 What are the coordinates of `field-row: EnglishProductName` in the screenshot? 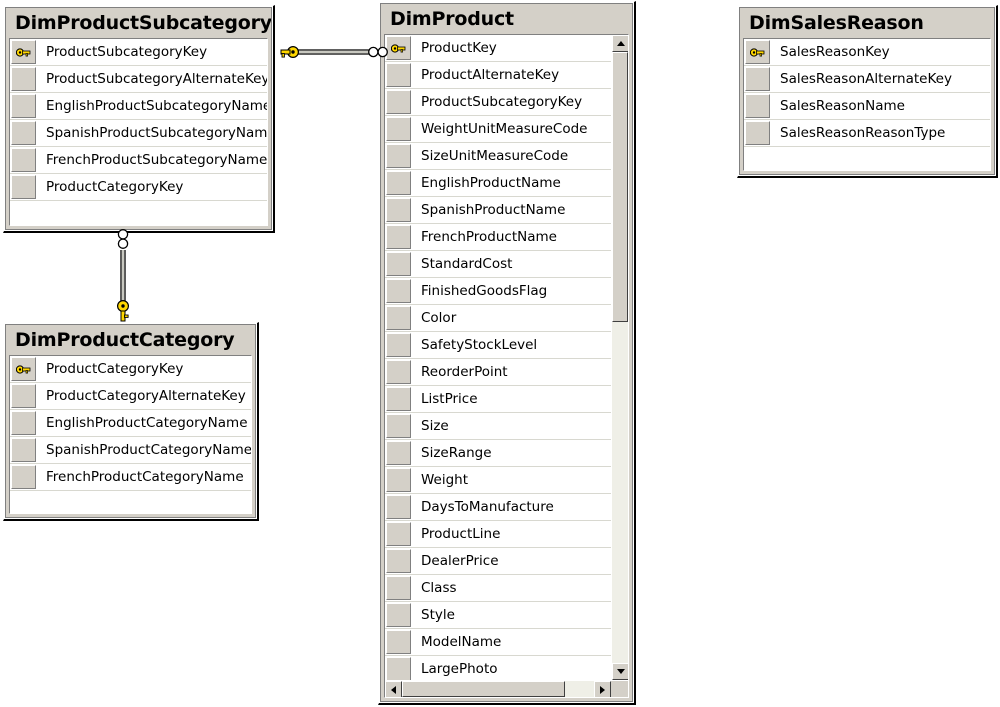 It's located at (498, 183).